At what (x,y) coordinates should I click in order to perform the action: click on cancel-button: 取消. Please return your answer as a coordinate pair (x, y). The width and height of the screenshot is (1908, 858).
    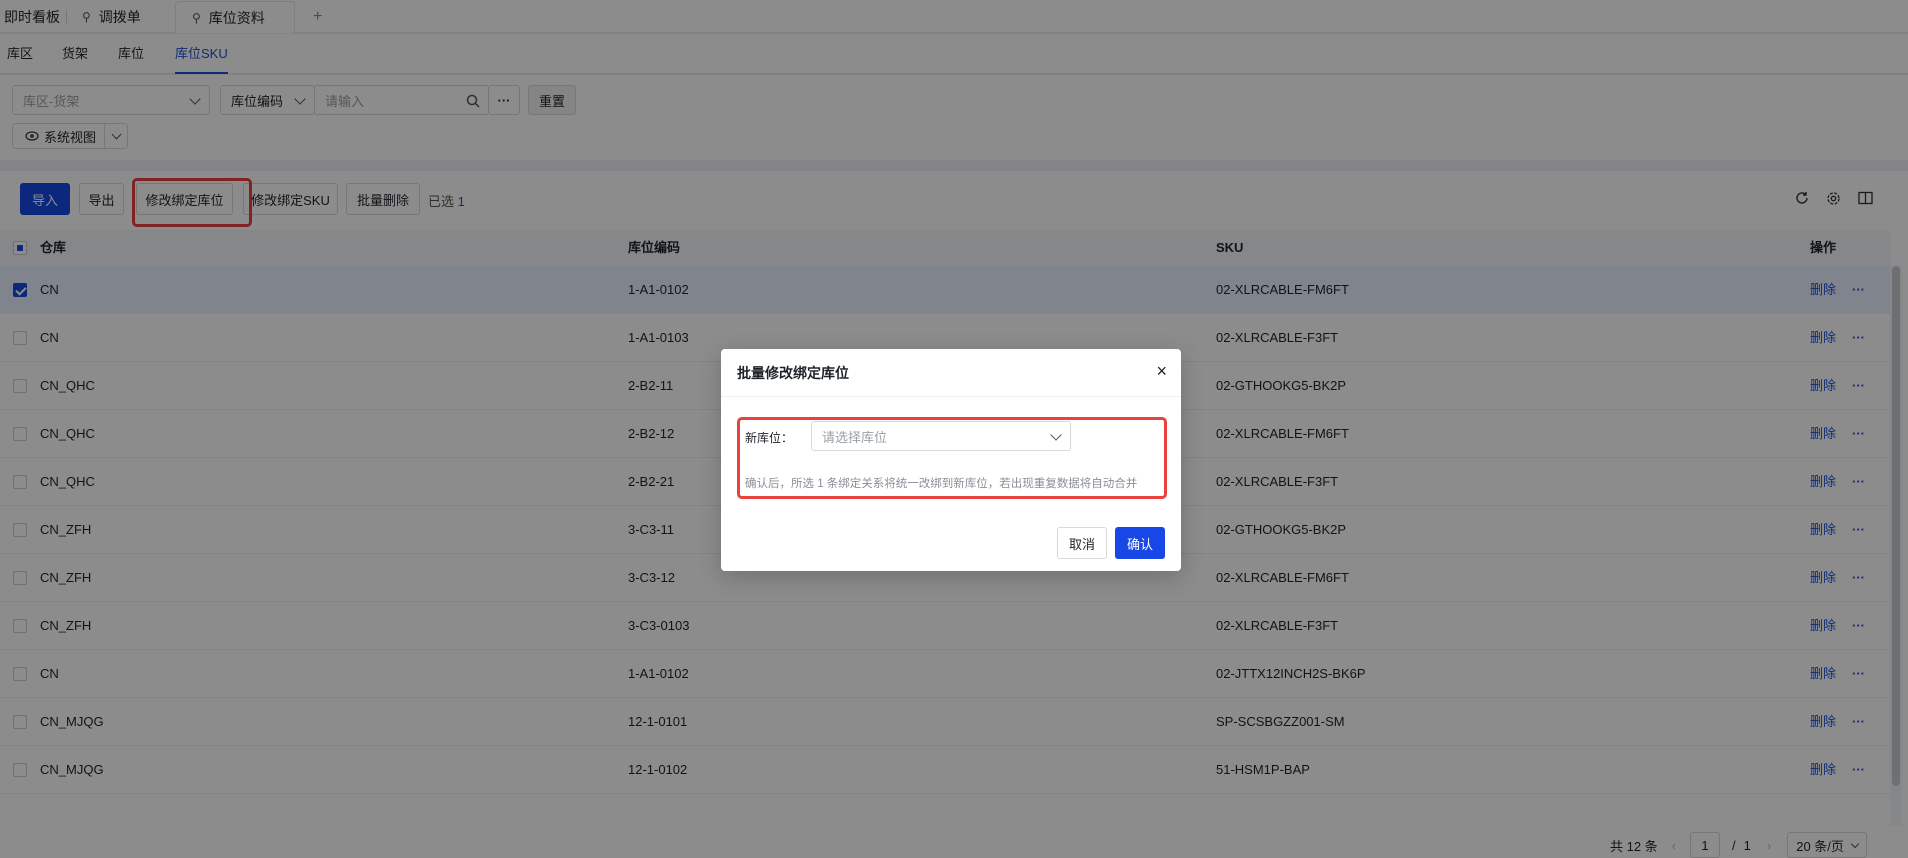
    Looking at the image, I should click on (1082, 543).